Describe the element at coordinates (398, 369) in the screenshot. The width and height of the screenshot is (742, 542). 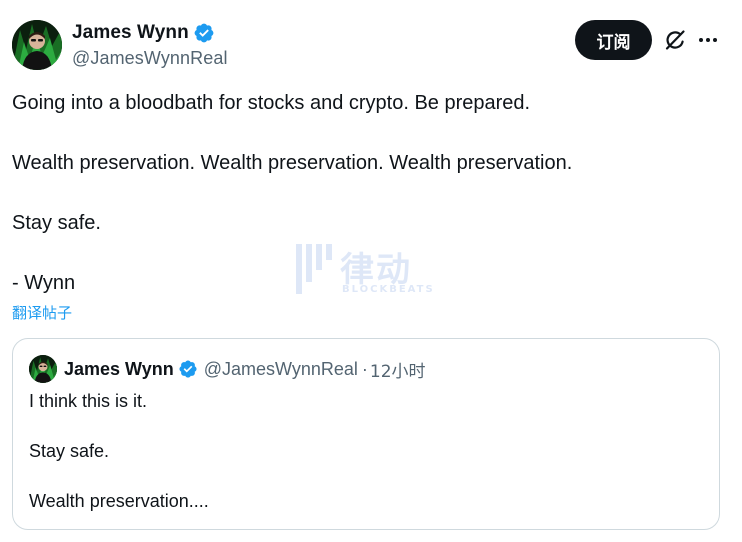
I see `quoted-timestamp: 12小时` at that location.